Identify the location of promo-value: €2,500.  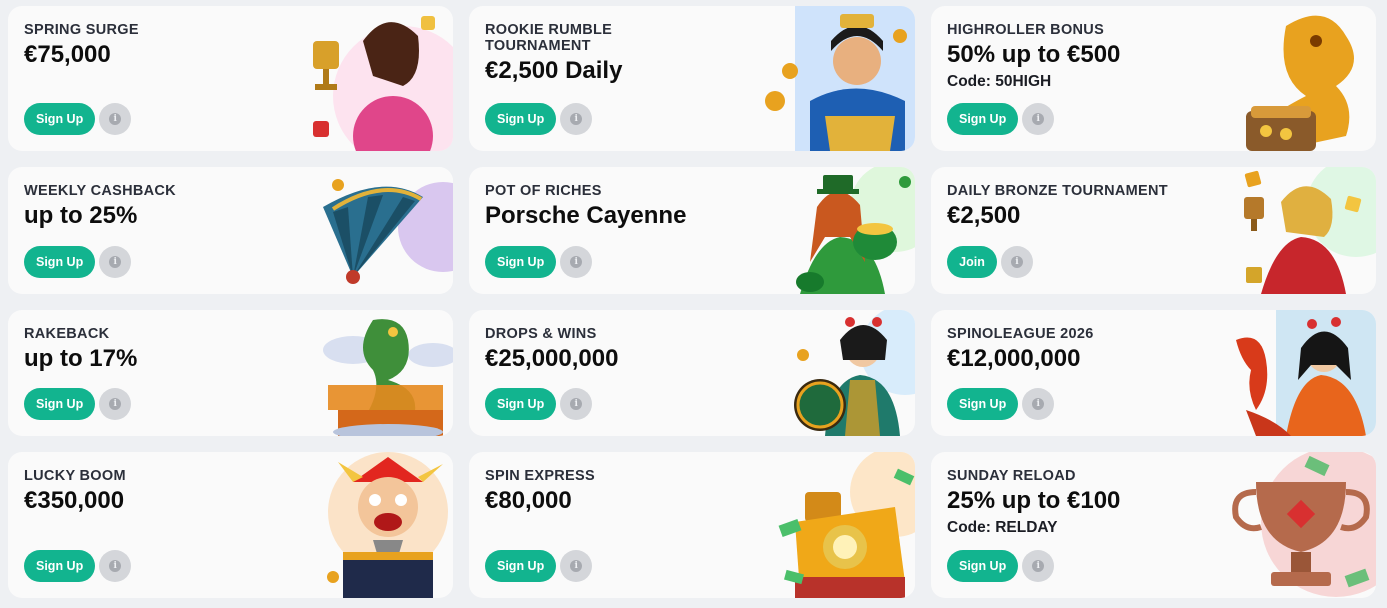
(984, 215).